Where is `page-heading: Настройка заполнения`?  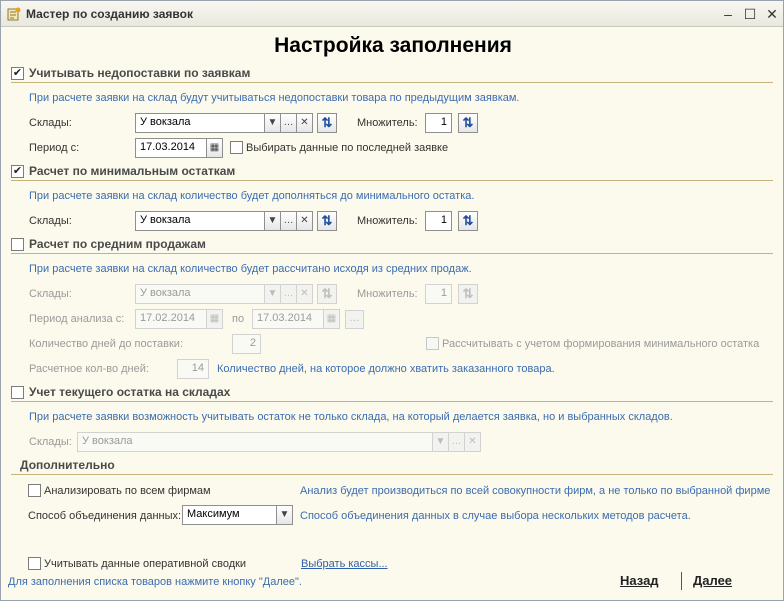
page-heading: Настройка заполнения is located at coordinates (393, 45).